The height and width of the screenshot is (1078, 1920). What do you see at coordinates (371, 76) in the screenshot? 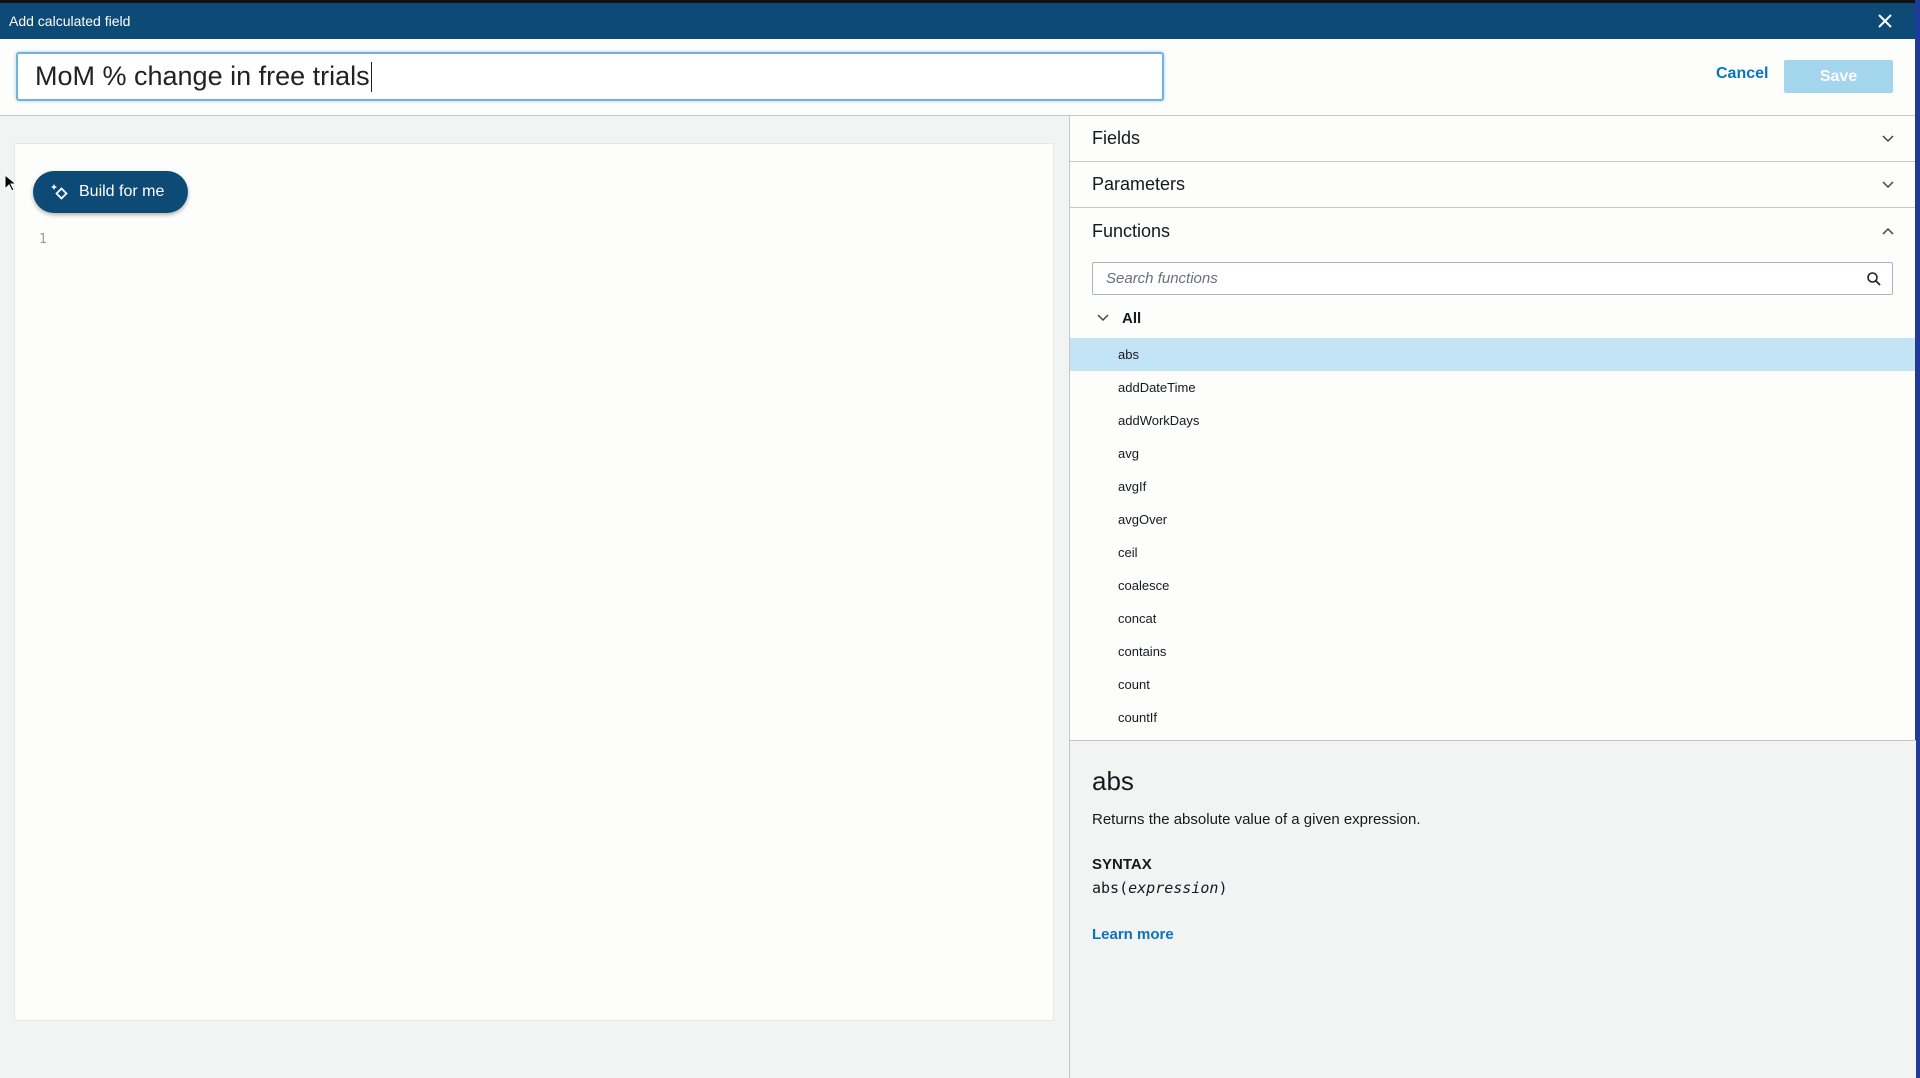
I see `text-caret` at bounding box center [371, 76].